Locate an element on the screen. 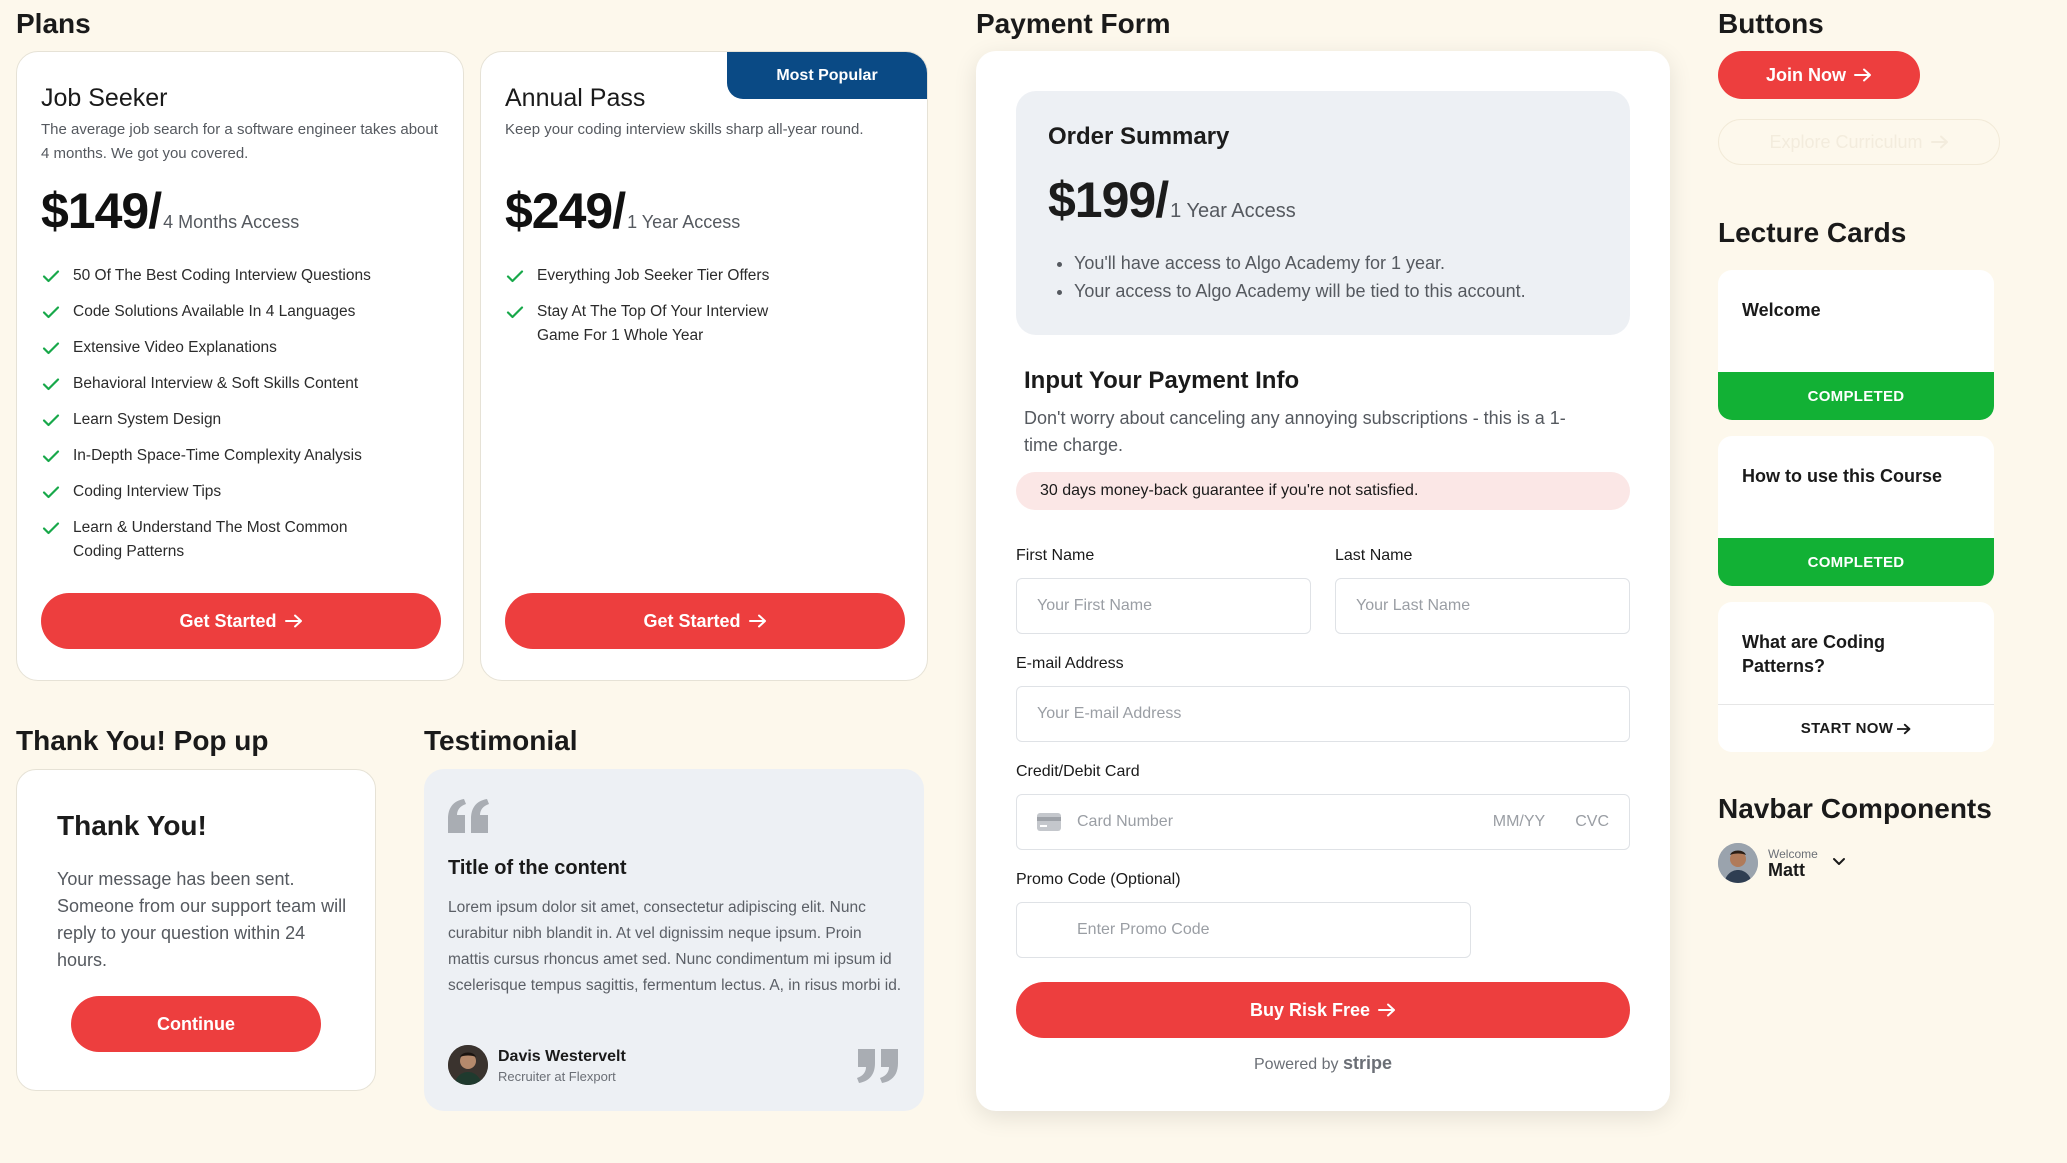 The width and height of the screenshot is (2067, 1163). card-expiry-placeholder: MM/YY is located at coordinates (1519, 822).